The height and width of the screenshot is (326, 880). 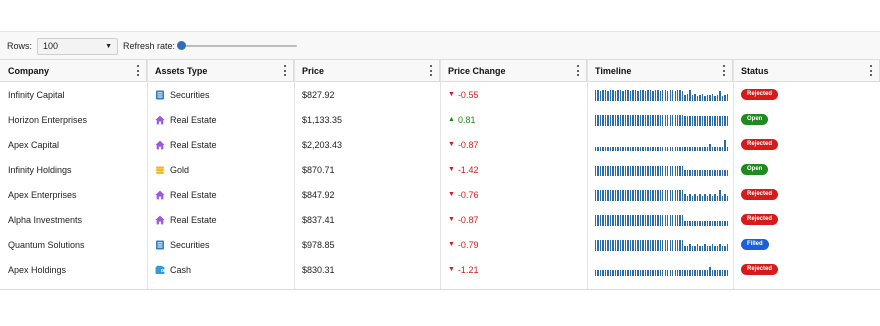 What do you see at coordinates (51, 290) in the screenshot?
I see `company-name: NextGen Investments` at bounding box center [51, 290].